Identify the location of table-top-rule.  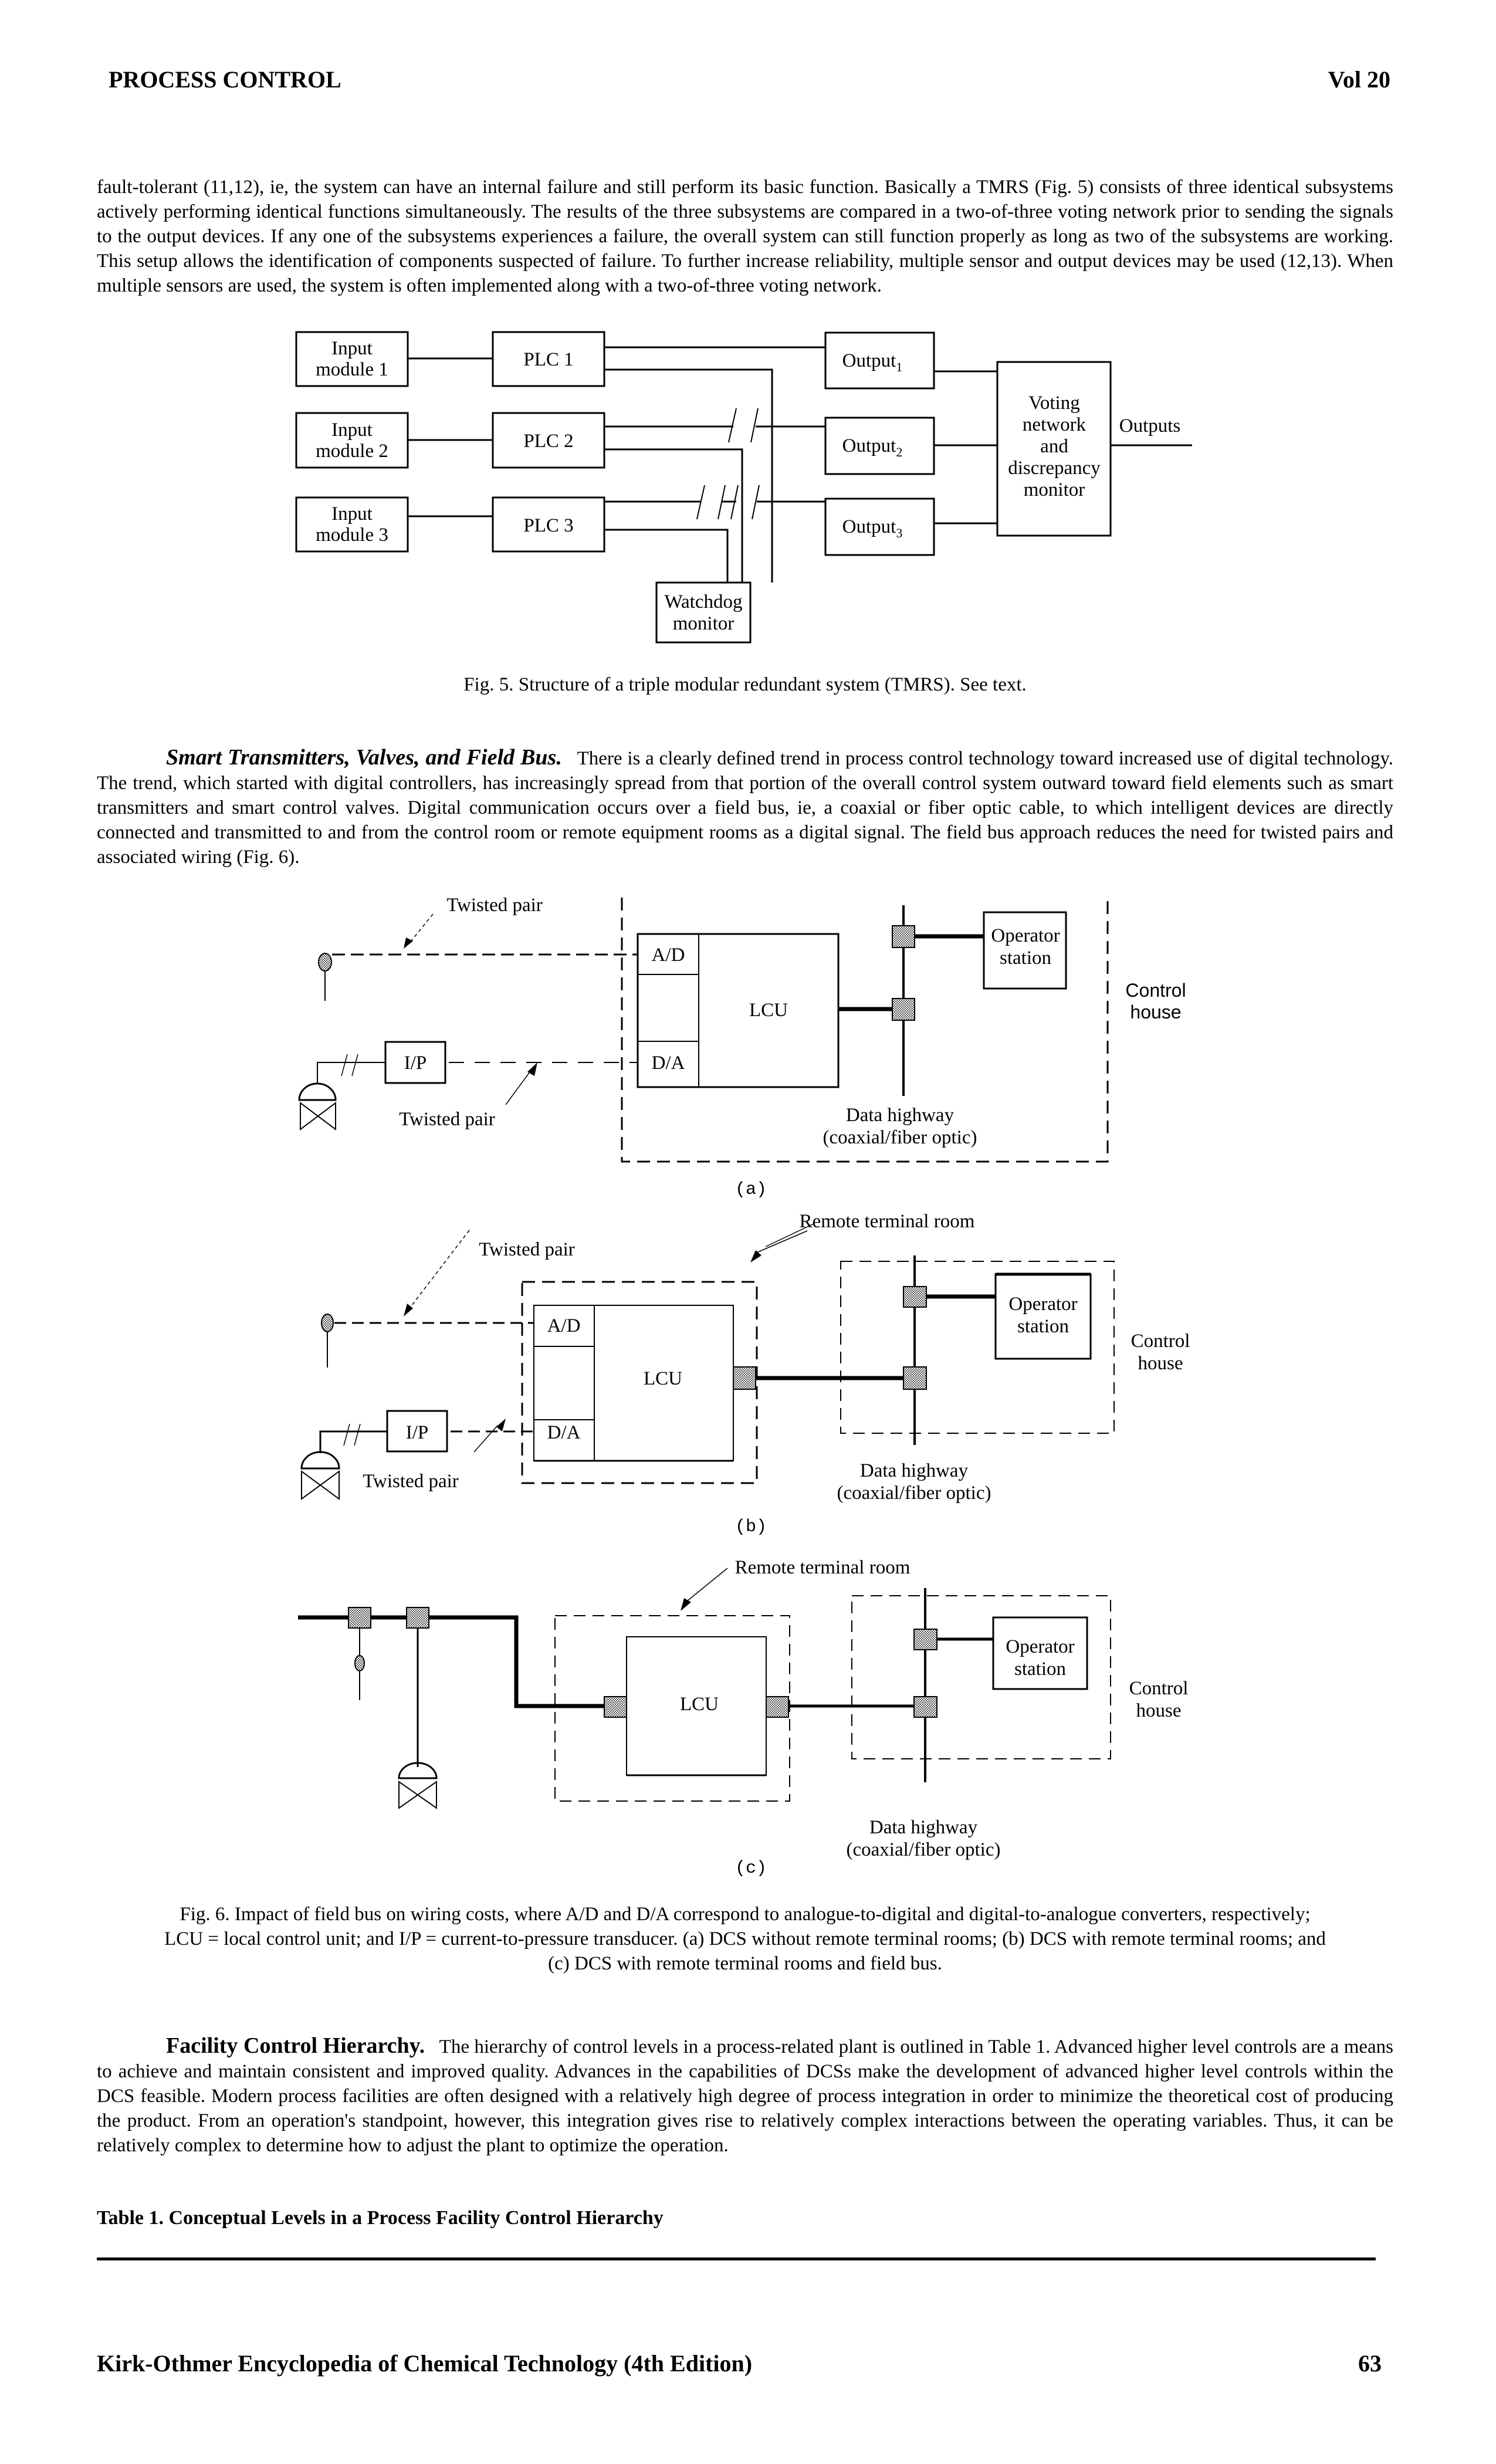
(736, 2258).